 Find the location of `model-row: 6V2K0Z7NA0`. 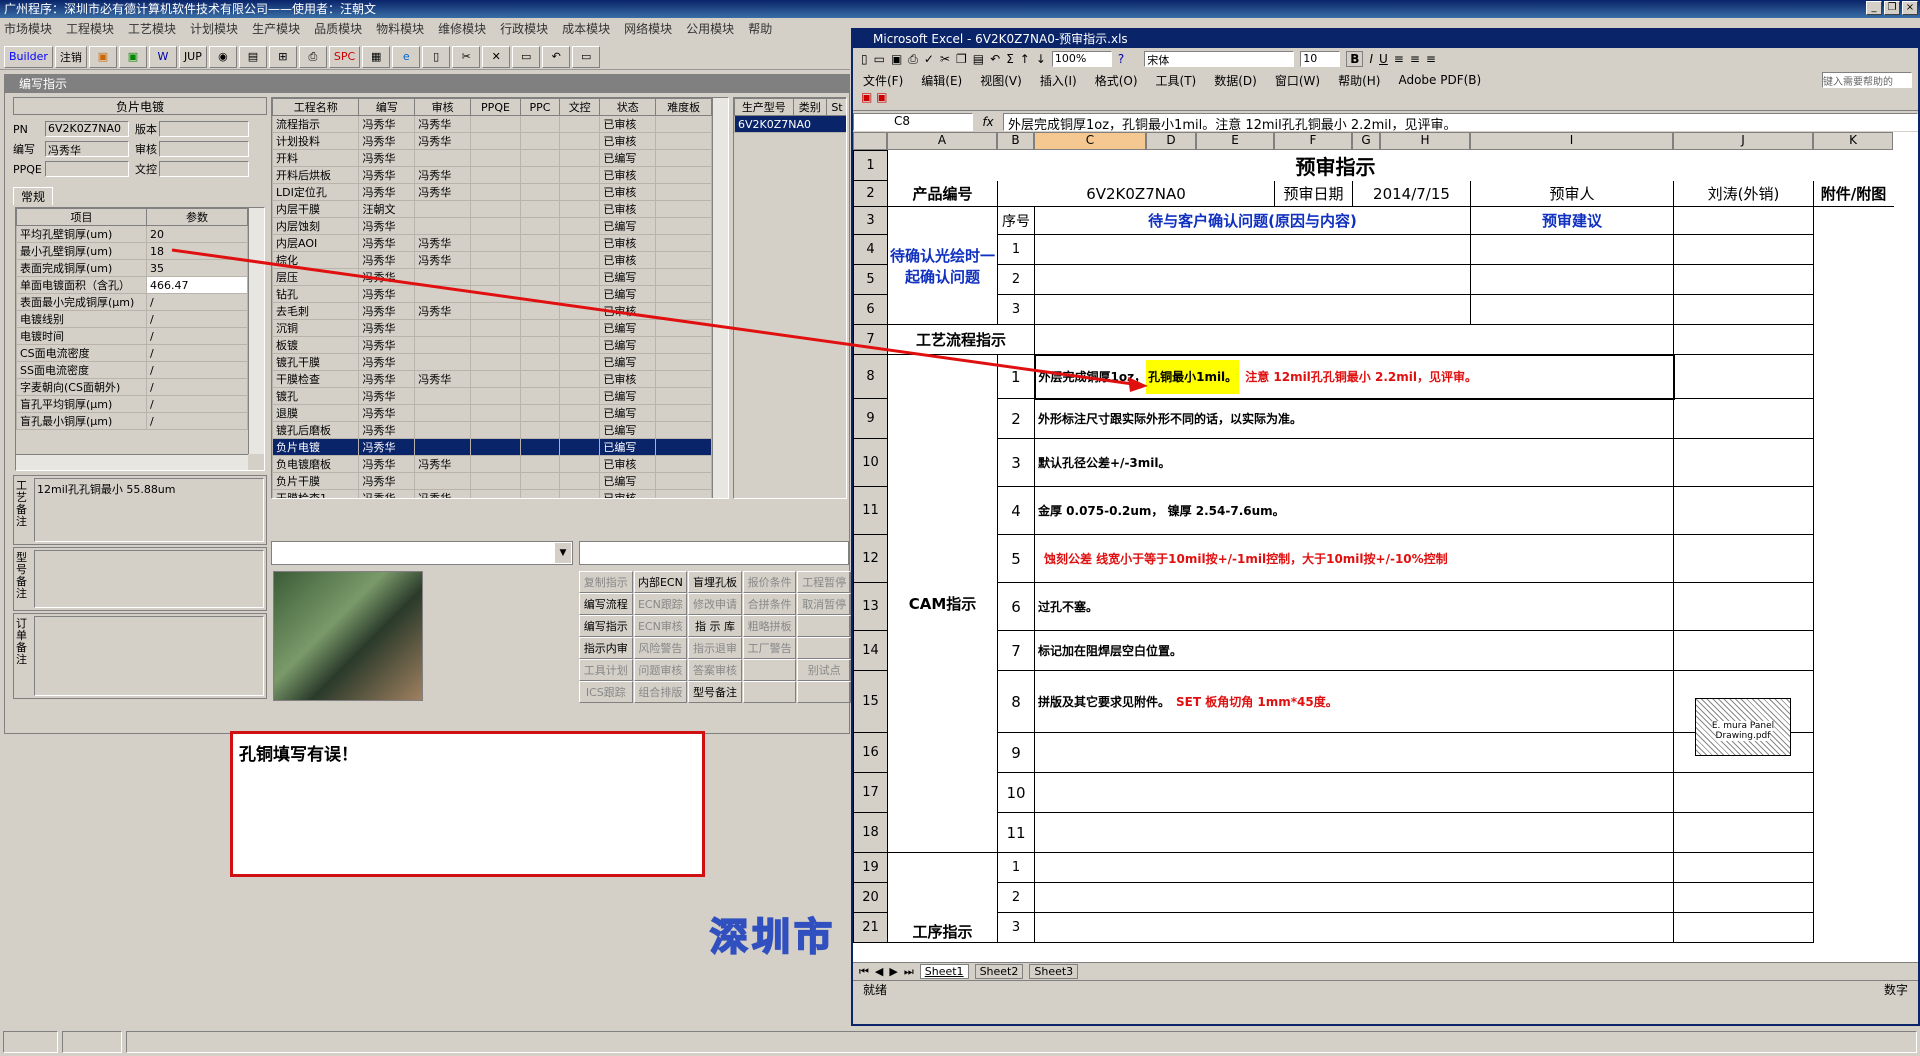

model-row: 6V2K0Z7NA0 is located at coordinates (790, 124).